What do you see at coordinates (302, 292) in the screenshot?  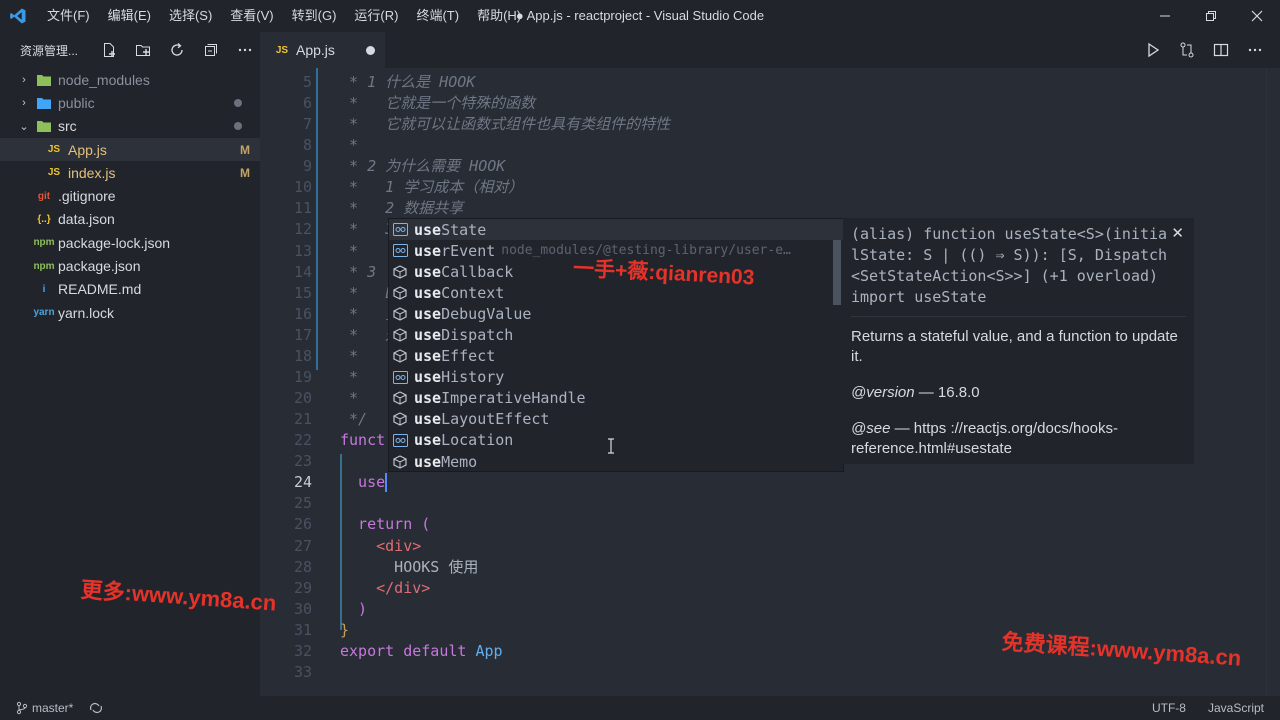 I see `line-number: 15` at bounding box center [302, 292].